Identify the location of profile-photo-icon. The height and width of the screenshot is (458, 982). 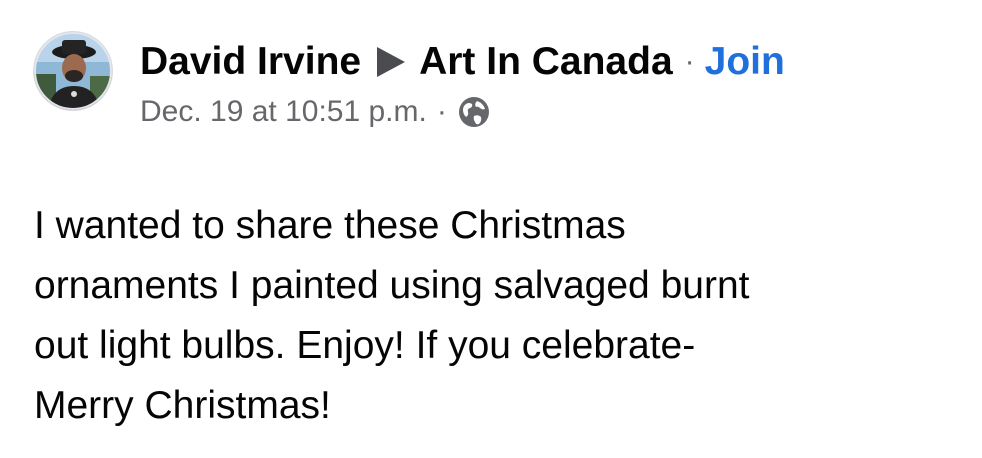
(73, 71).